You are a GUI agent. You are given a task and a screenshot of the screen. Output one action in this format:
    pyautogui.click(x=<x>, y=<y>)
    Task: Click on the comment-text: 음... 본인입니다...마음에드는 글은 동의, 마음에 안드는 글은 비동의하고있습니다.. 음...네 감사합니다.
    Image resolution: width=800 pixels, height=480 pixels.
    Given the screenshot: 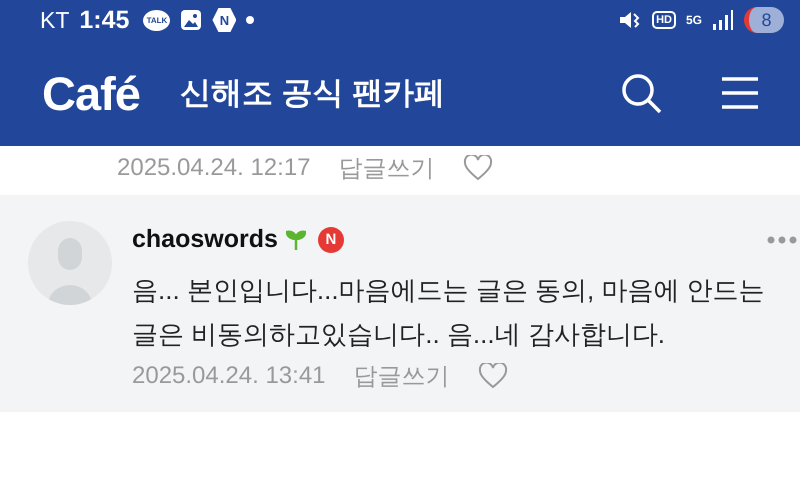 What is the action you would take?
    pyautogui.click(x=449, y=312)
    